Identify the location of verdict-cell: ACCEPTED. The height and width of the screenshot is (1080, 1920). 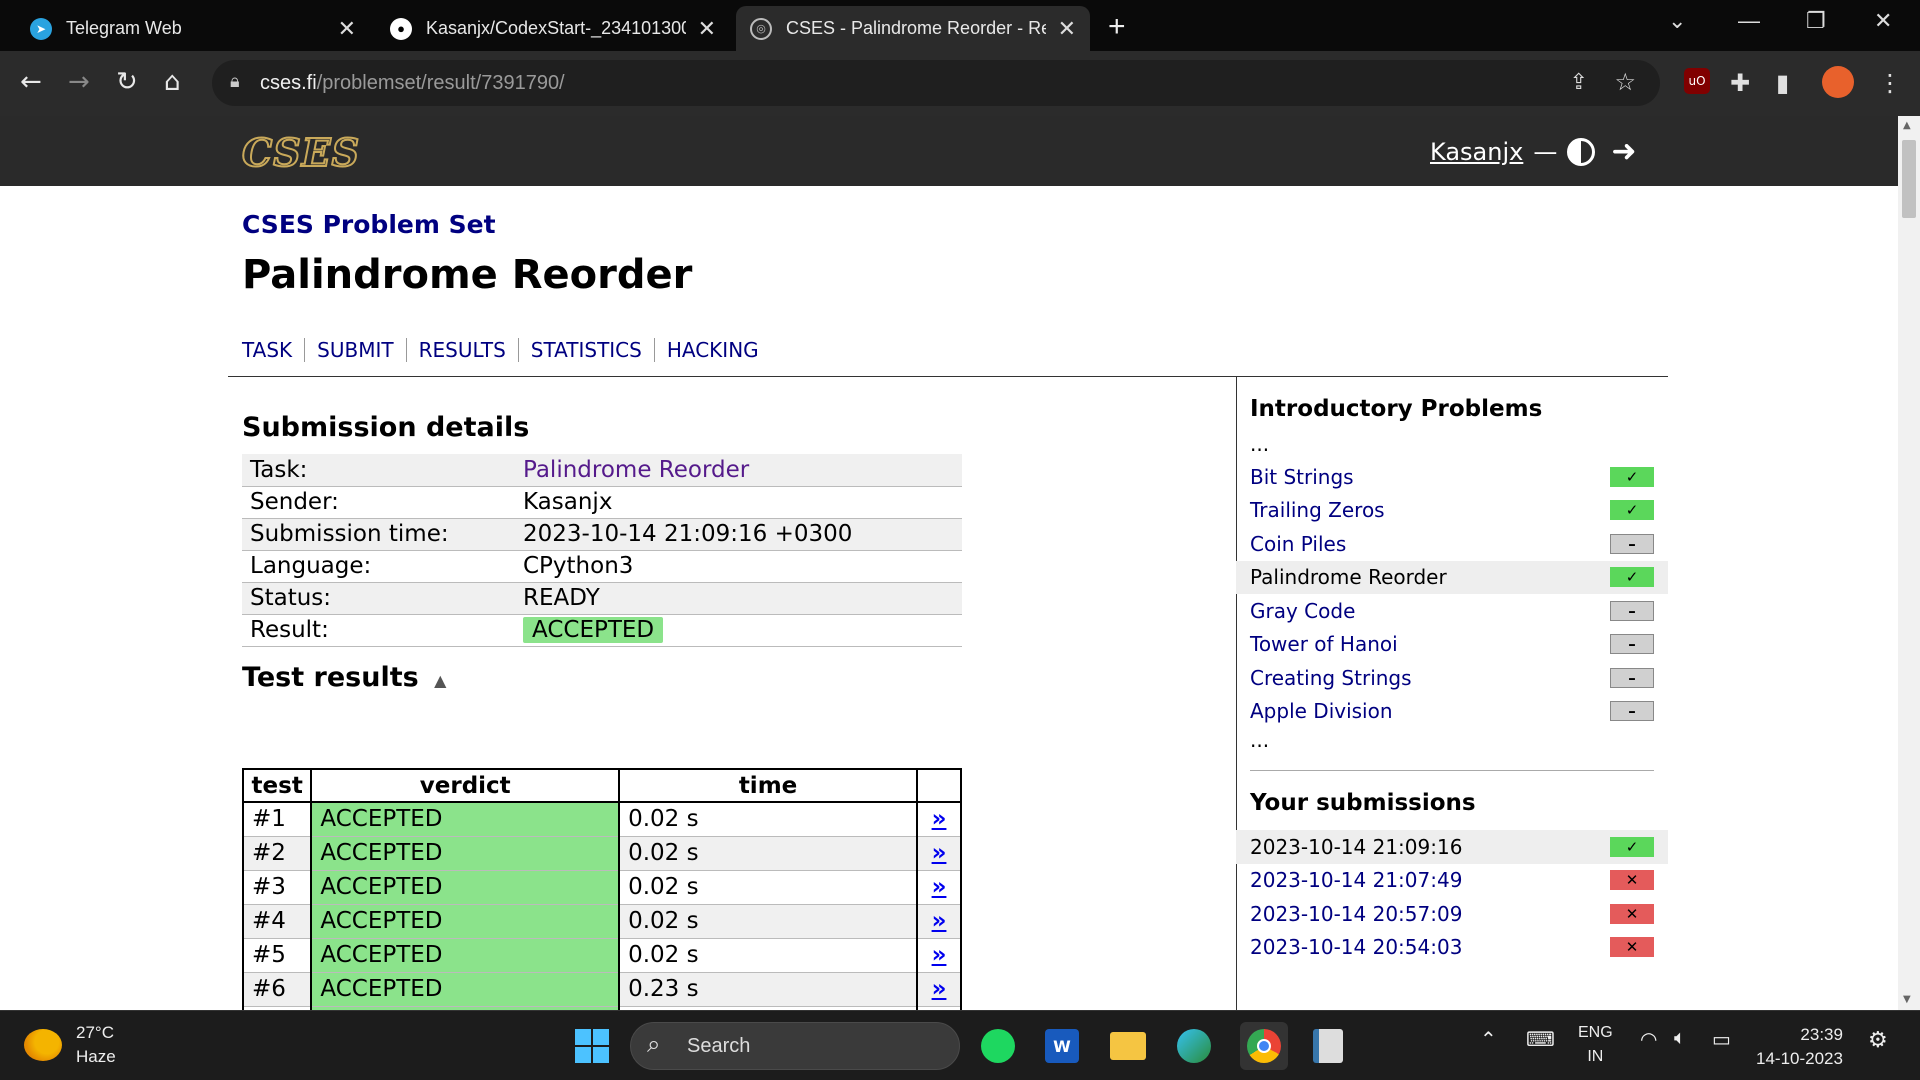
(465, 887).